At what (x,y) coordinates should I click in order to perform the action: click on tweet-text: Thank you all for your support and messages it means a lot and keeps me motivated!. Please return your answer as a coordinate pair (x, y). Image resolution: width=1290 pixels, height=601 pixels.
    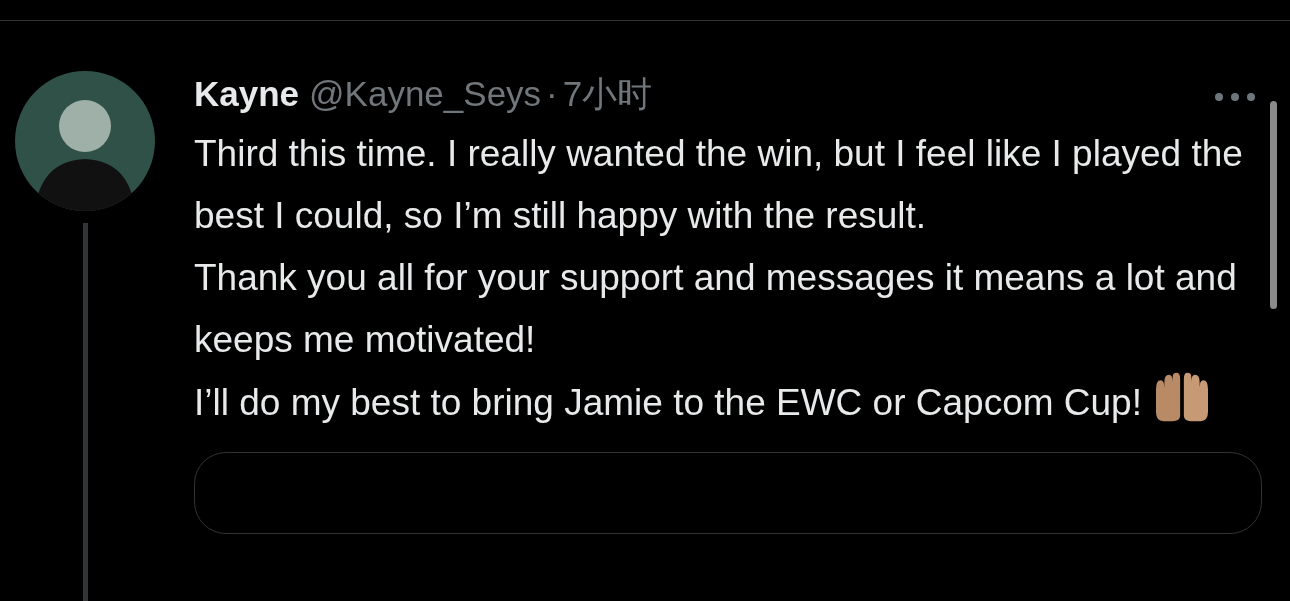
    Looking at the image, I should click on (715, 308).